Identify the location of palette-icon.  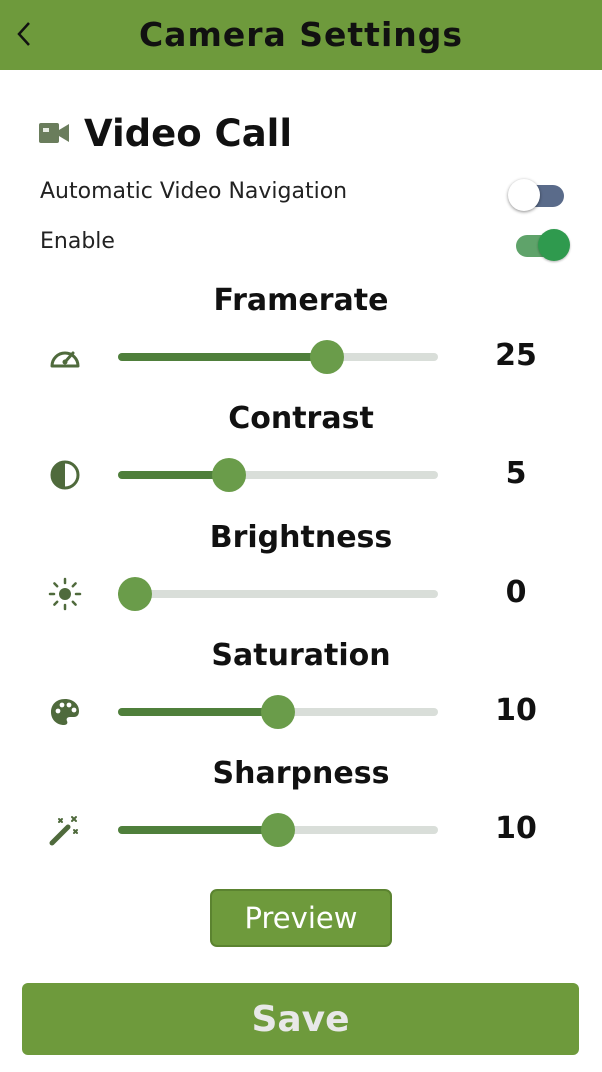
(65, 712).